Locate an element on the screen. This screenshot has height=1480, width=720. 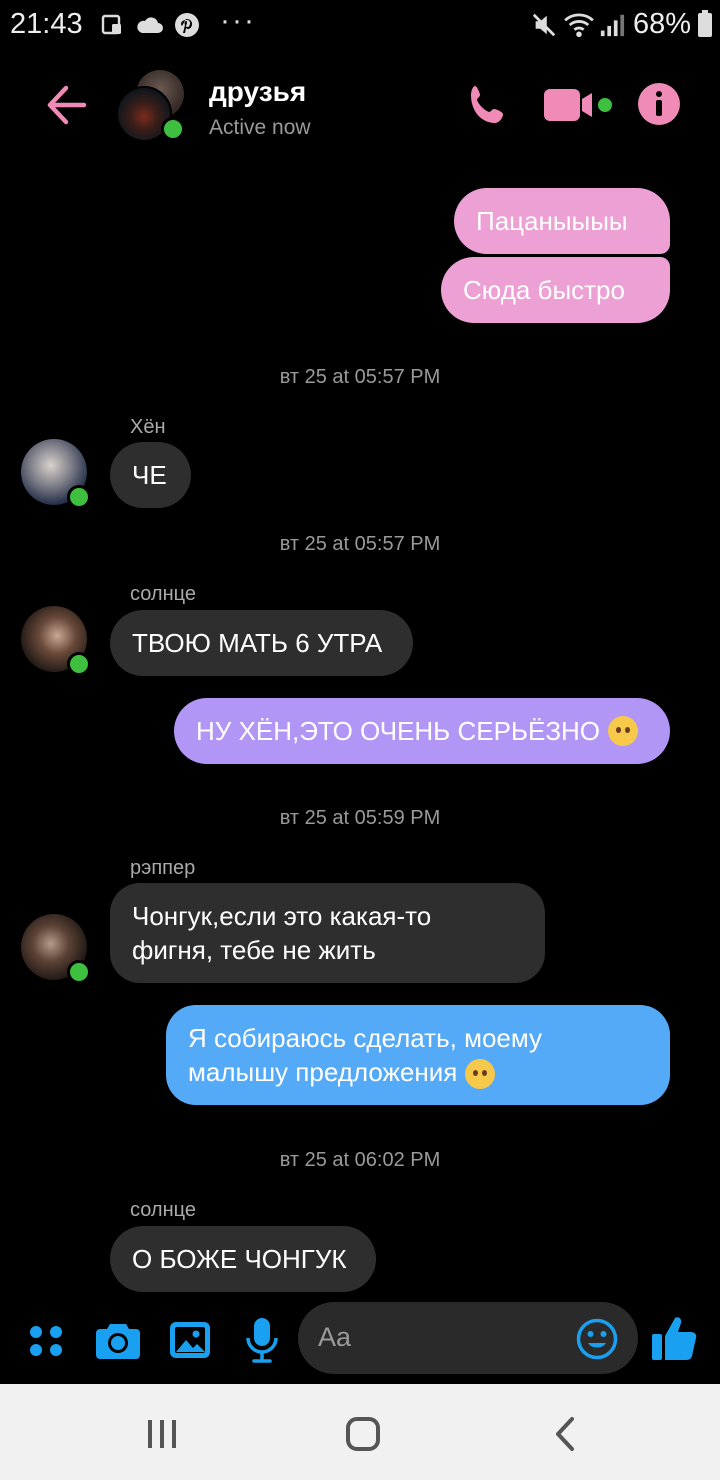
message-incoming: ТВОЮ МАТЬ 6 УТРА is located at coordinates (261, 643).